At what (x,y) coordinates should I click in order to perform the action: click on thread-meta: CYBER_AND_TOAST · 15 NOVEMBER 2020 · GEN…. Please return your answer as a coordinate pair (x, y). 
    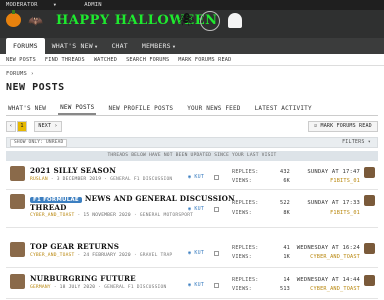
    Looking at the image, I should click on (112, 215).